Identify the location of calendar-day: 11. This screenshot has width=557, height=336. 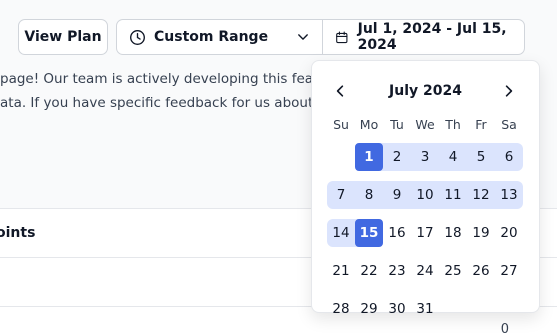
(453, 195).